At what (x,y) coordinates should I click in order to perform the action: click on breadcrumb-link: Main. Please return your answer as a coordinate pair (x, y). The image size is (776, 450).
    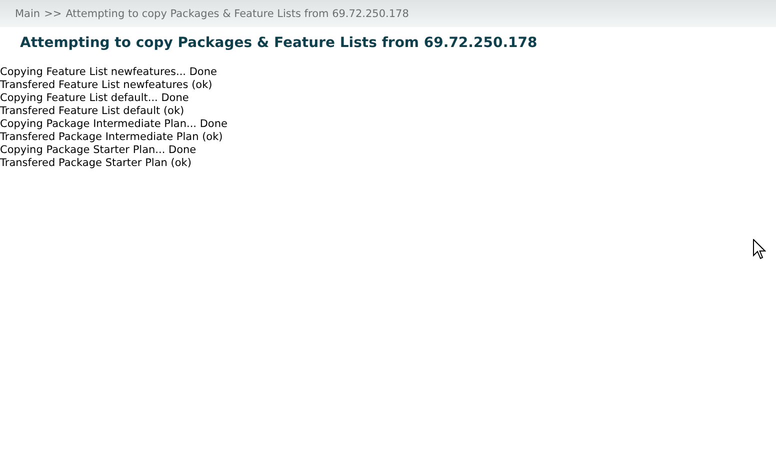
    Looking at the image, I should click on (27, 14).